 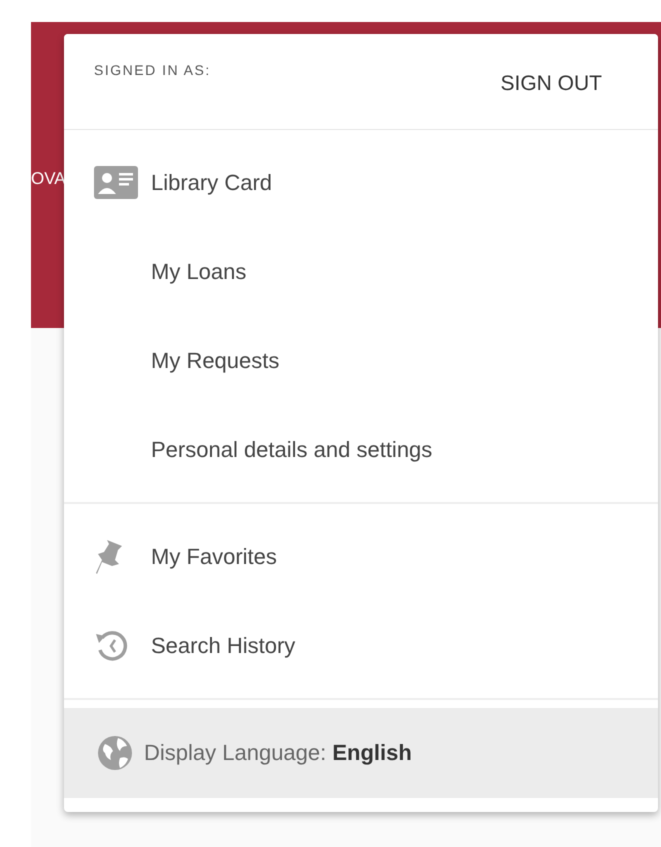 What do you see at coordinates (551, 84) in the screenshot?
I see `sign-out-link: SIGN OUT` at bounding box center [551, 84].